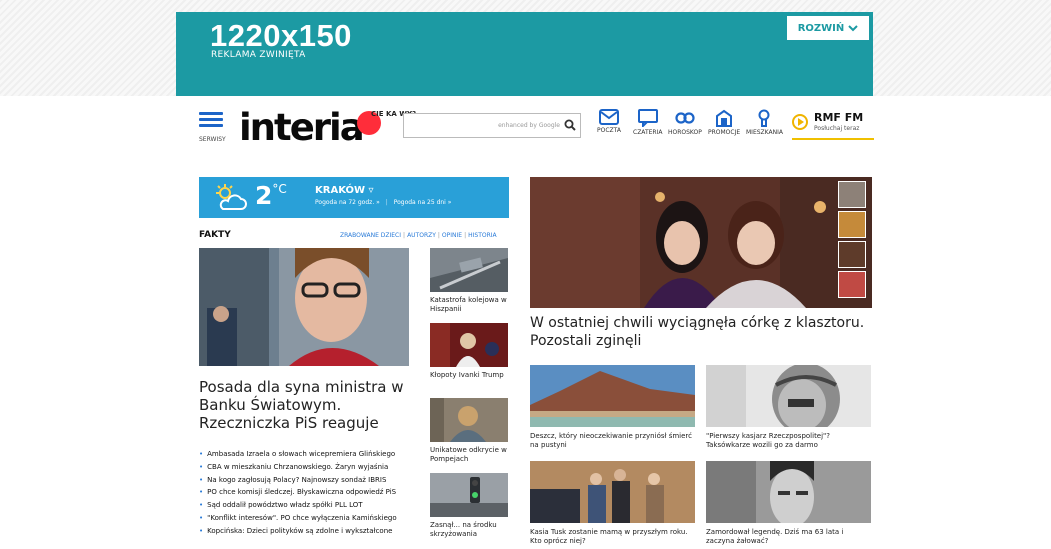 This screenshot has height=549, width=1051. I want to click on side-news-item: Katastrofa kolejowa w Hiszpanii, so click(470, 281).